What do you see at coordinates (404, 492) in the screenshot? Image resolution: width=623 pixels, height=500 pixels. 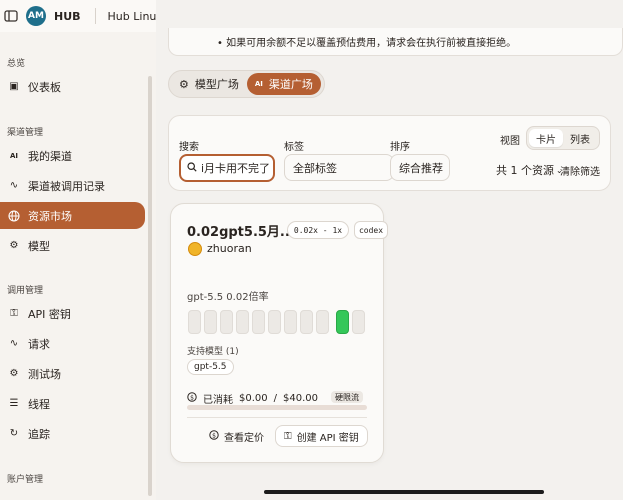 I see `home-indicator` at bounding box center [404, 492].